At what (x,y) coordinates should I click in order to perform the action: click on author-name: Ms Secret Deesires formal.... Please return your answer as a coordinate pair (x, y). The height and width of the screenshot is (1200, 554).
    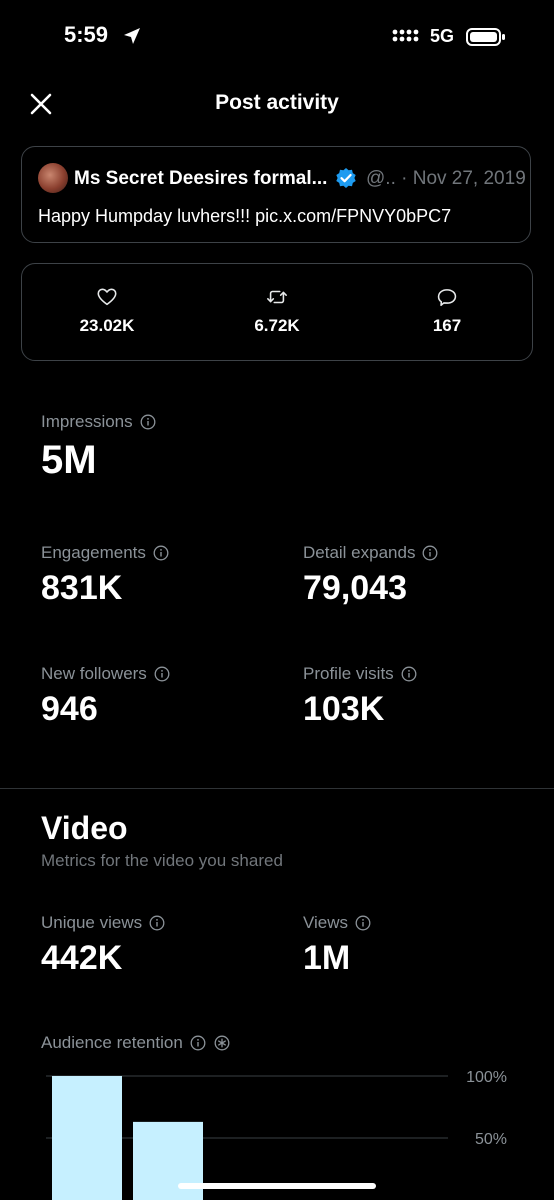
    Looking at the image, I should click on (201, 178).